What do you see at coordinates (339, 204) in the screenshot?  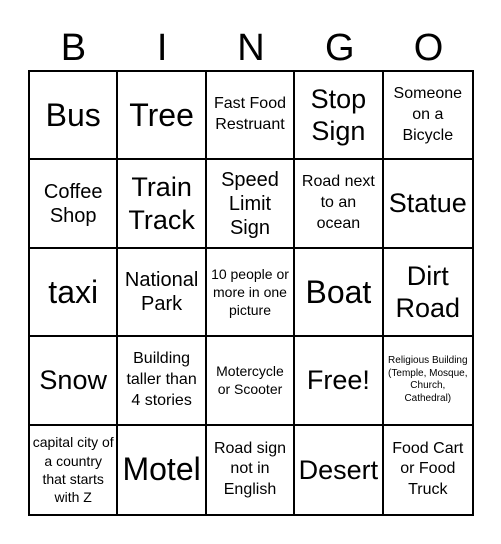 I see `bingo-cell: Road next to an ocean` at bounding box center [339, 204].